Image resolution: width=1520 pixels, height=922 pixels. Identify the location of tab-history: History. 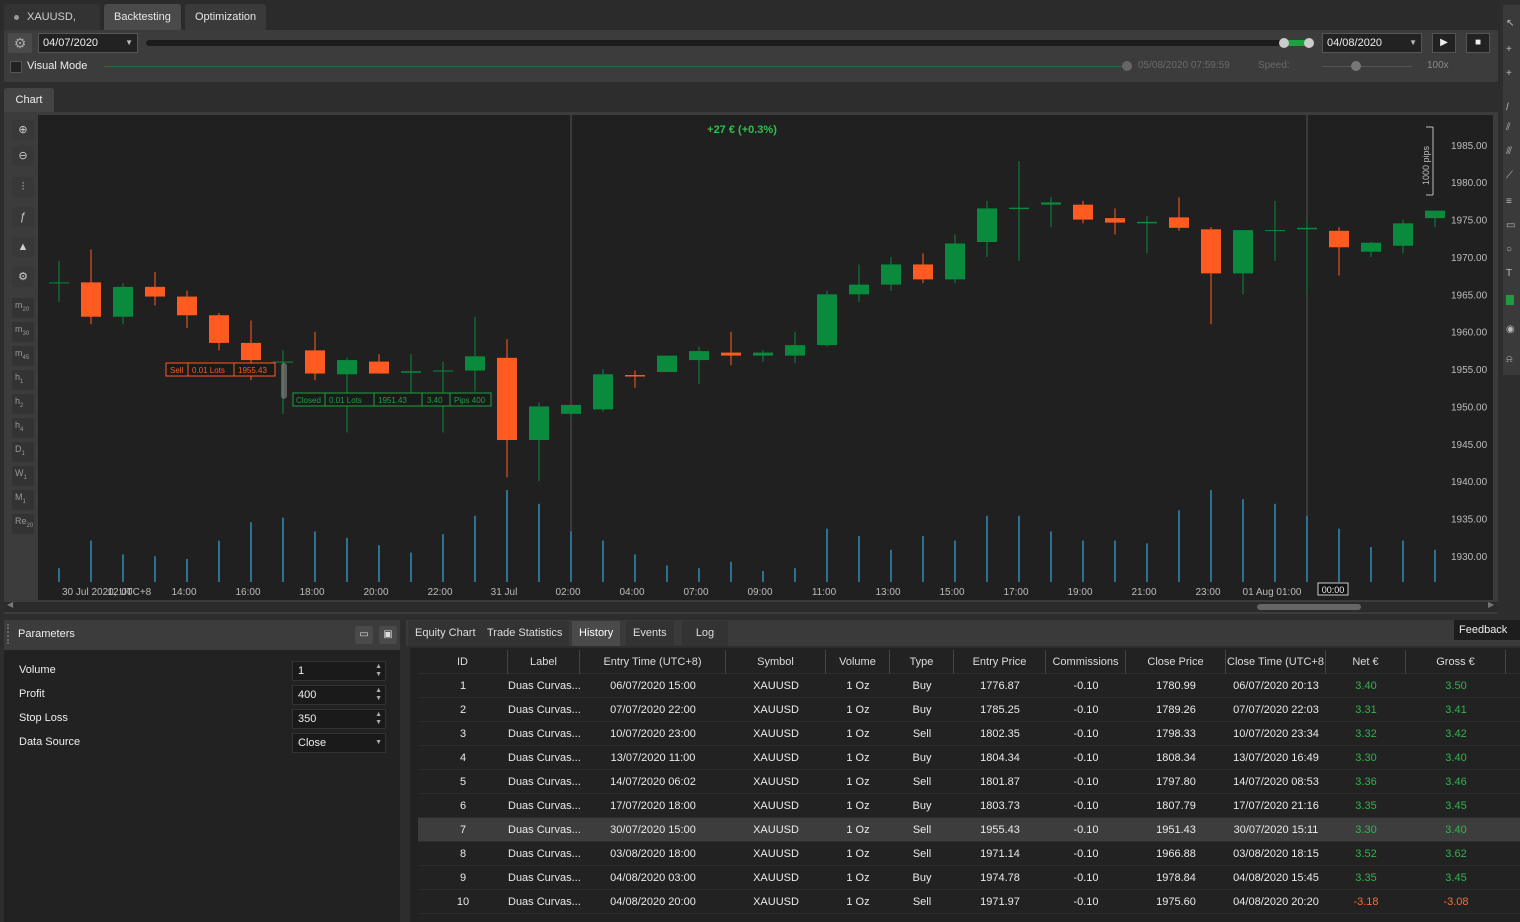
(596, 633).